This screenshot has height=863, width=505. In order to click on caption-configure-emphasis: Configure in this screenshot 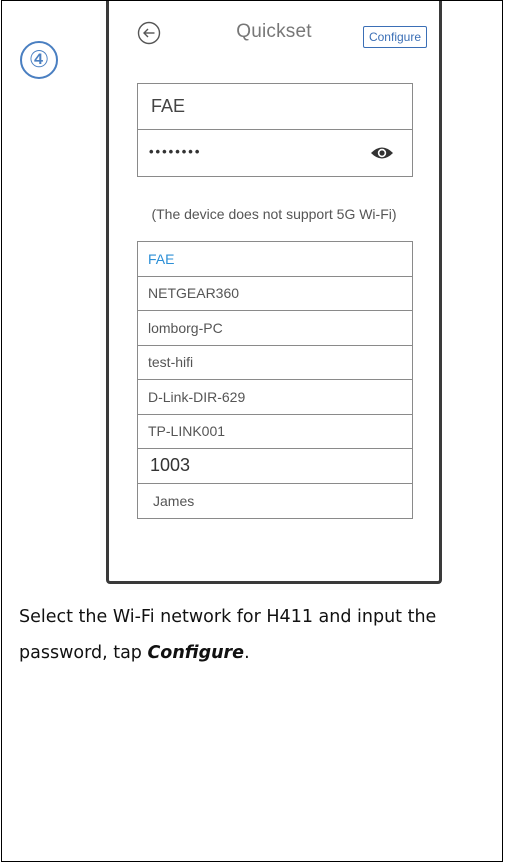, I will do `click(196, 653)`.